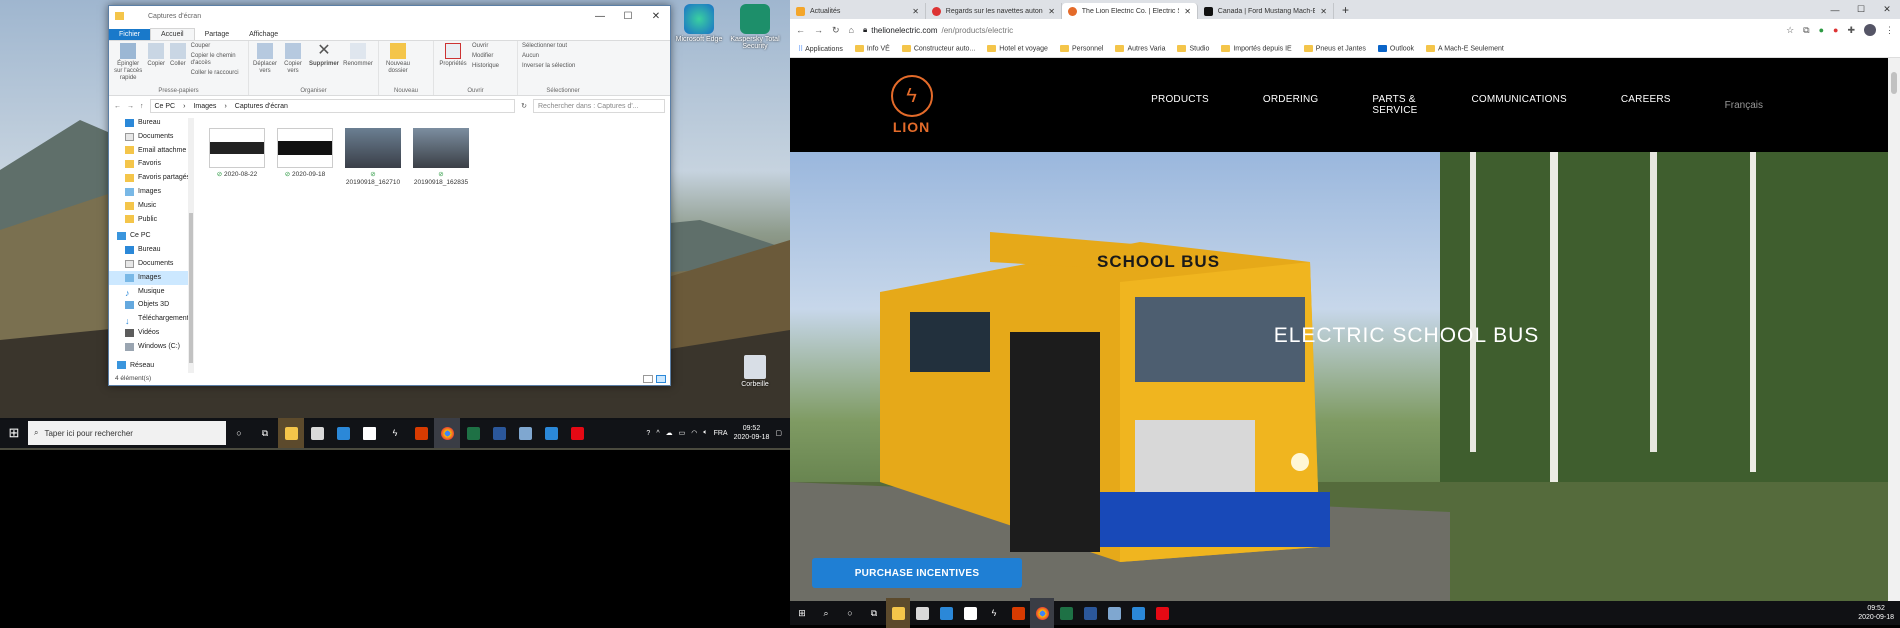 This screenshot has height=628, width=1900. What do you see at coordinates (705, 433) in the screenshot?
I see `volume-icon: 🔈︎` at bounding box center [705, 433].